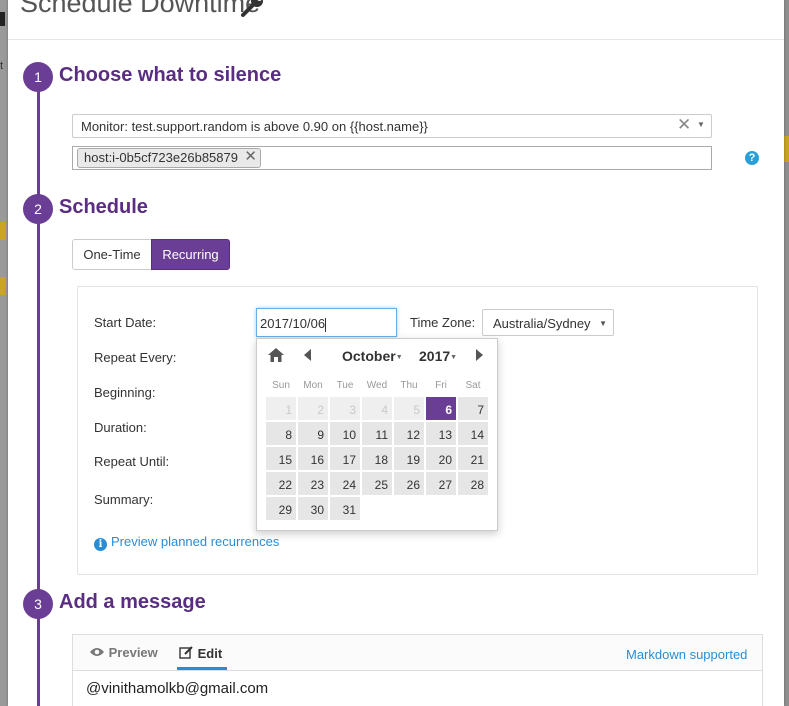 Image resolution: width=789 pixels, height=706 pixels. I want to click on step-title-silence: Choose what to silence, so click(170, 75).